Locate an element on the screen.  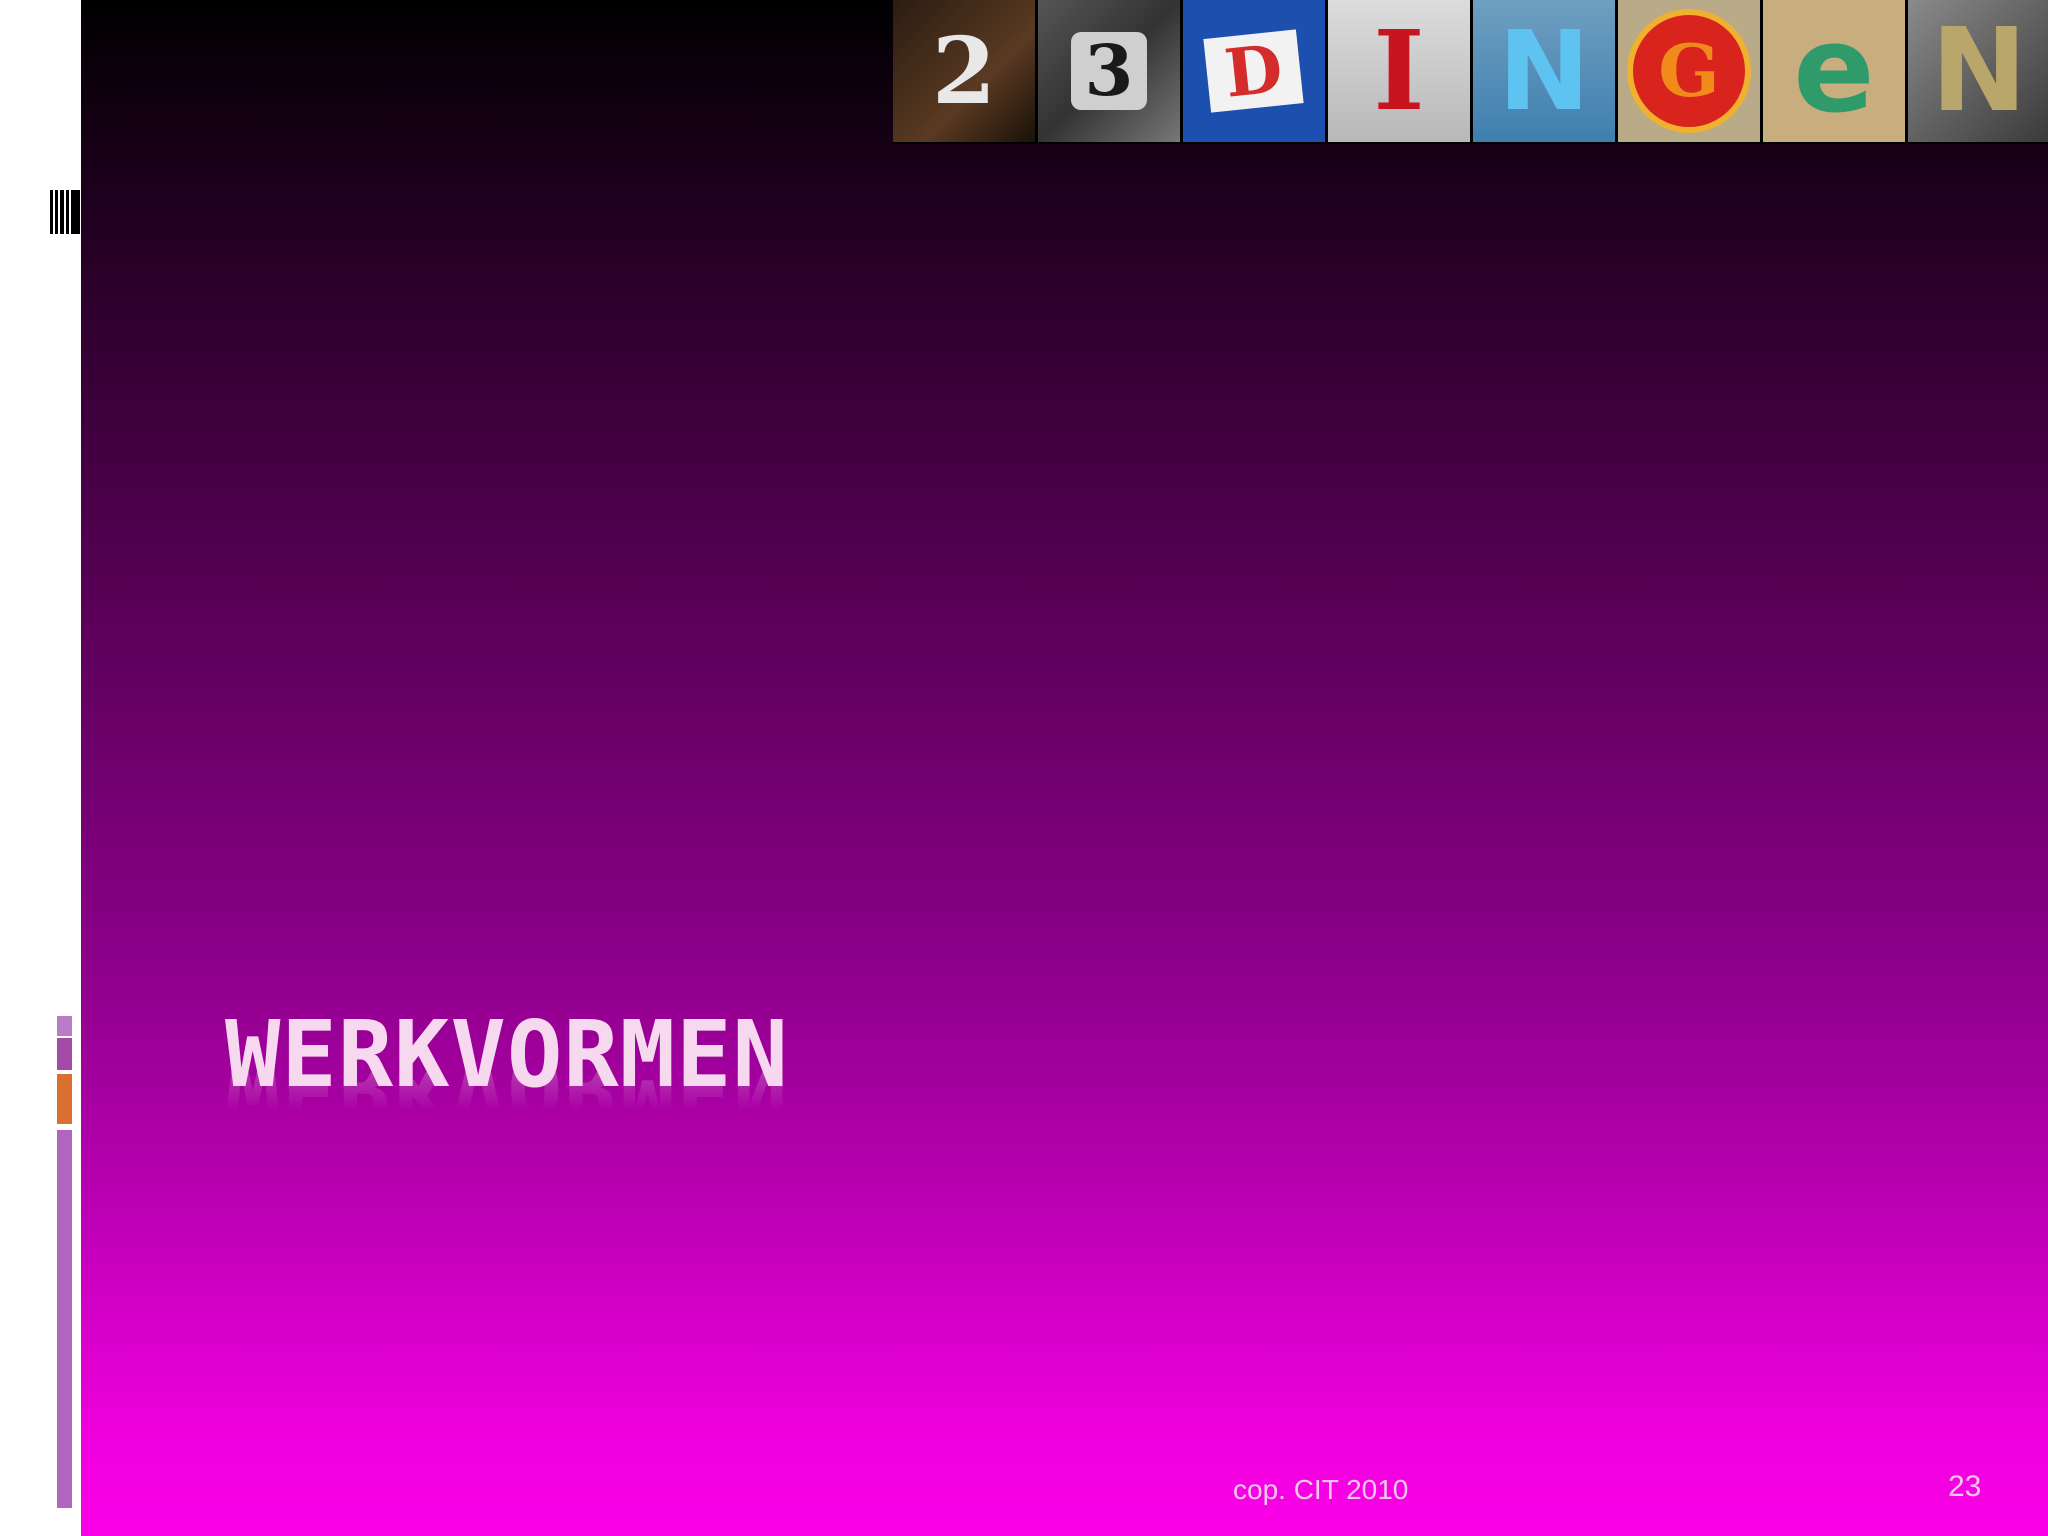
logo-tile: e is located at coordinates (1834, 71).